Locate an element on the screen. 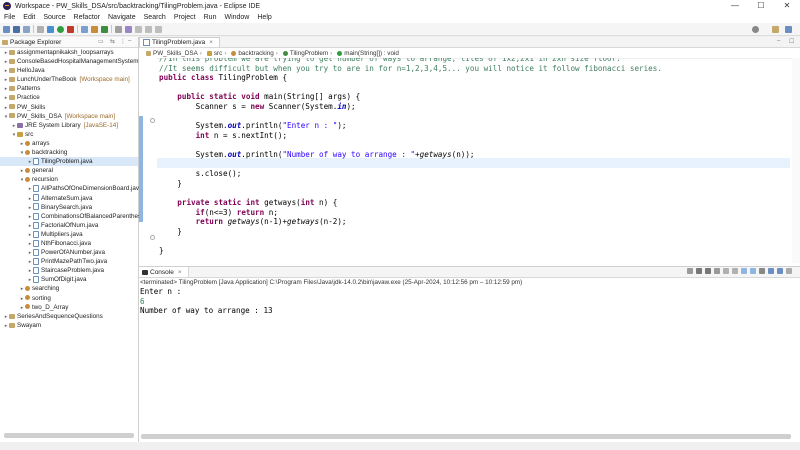 Image resolution: width=800 pixels, height=450 pixels. tree-item: ▾ PW_Skills_DSA [Workspace main] is located at coordinates (69, 116).